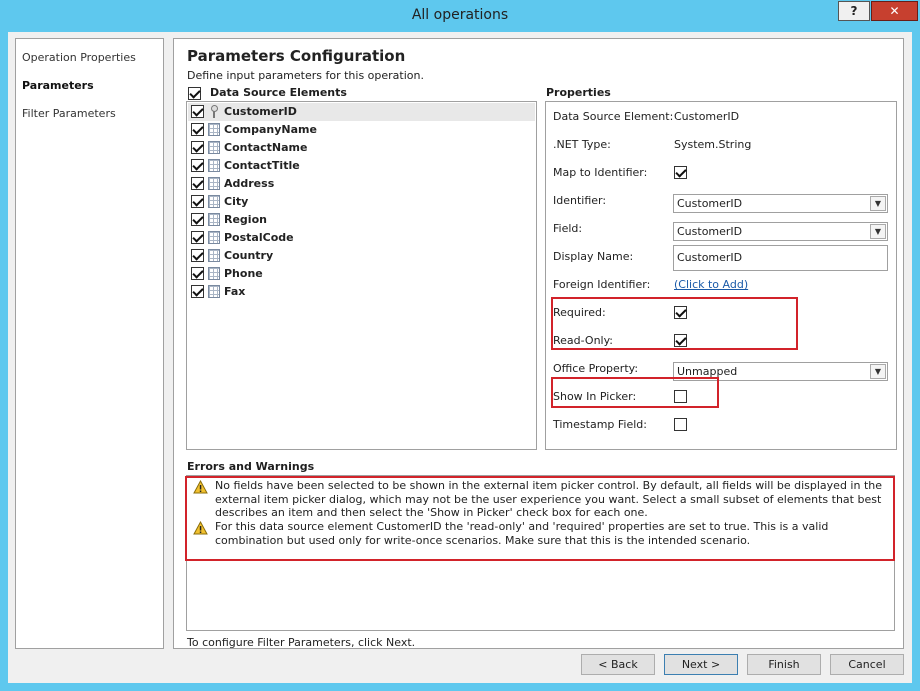 Image resolution: width=920 pixels, height=691 pixels. What do you see at coordinates (780, 258) in the screenshot?
I see `display-name-input: CustomerID` at bounding box center [780, 258].